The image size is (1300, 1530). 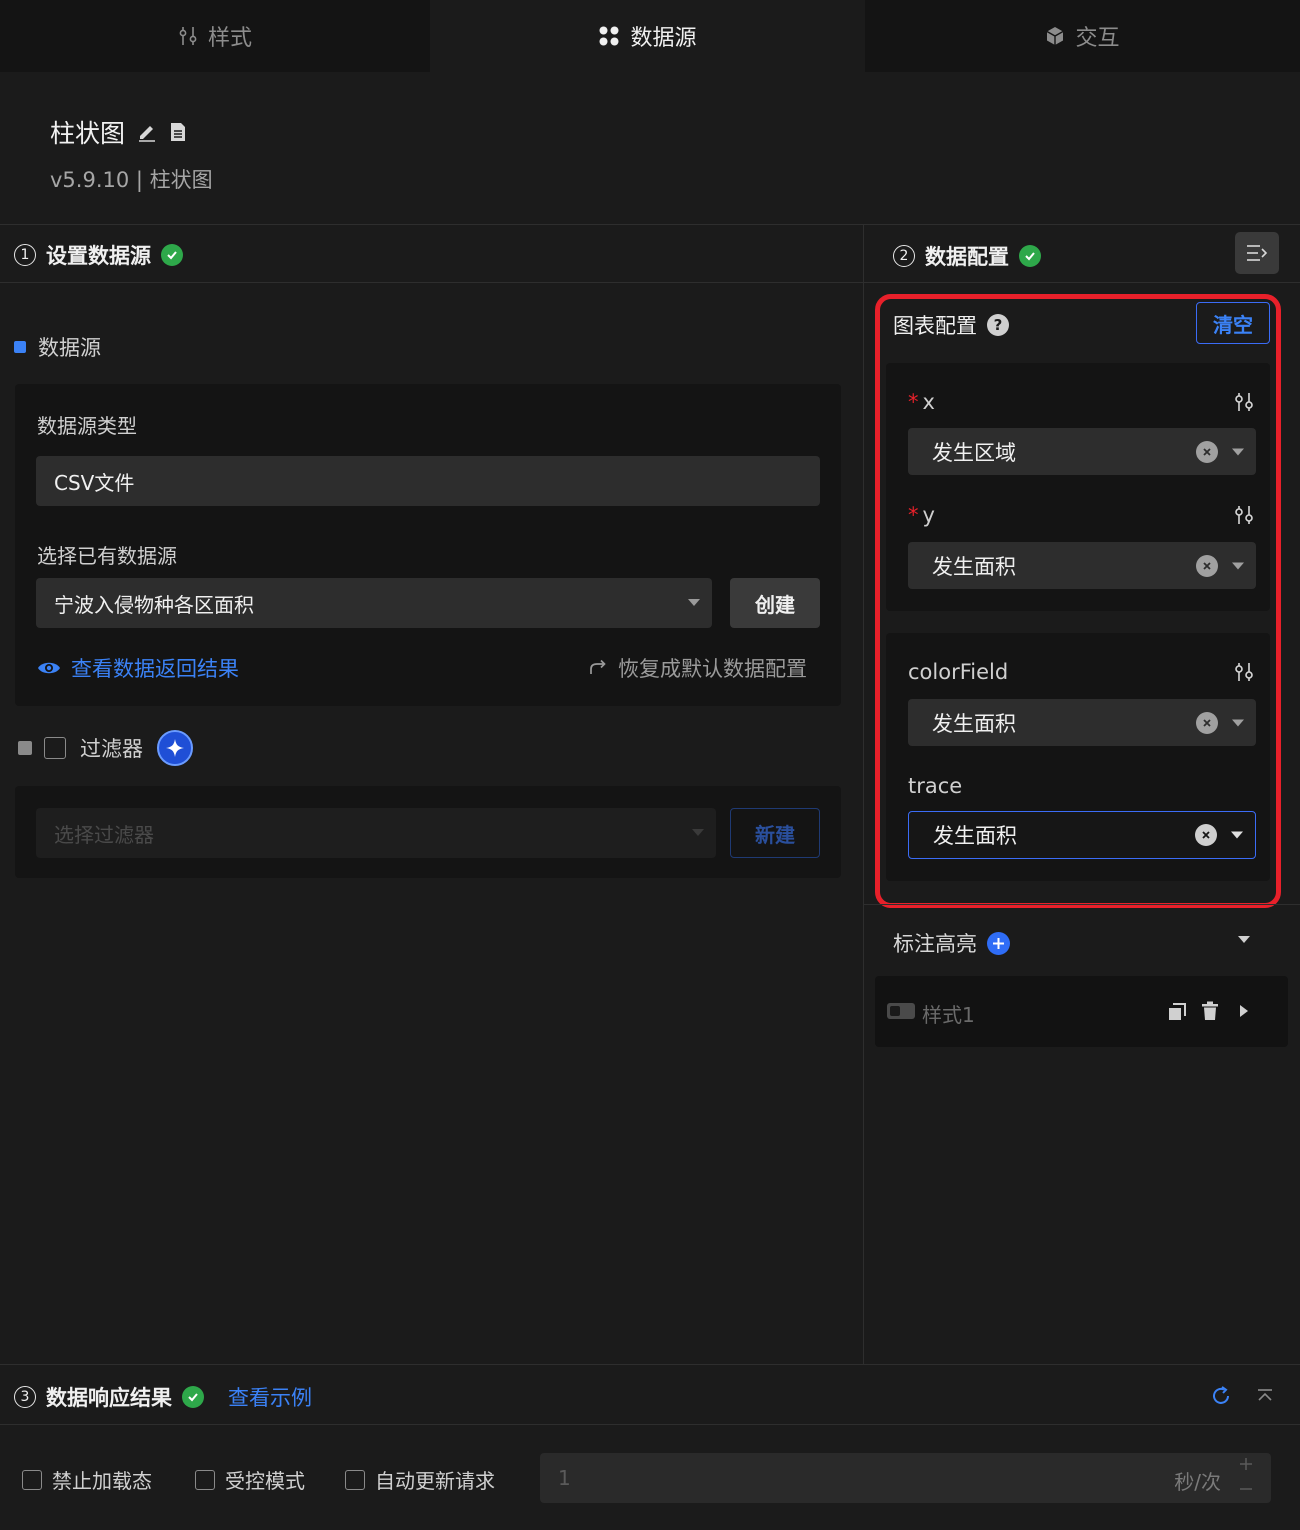 What do you see at coordinates (775, 833) in the screenshot?
I see `new-filter-button: 新建` at bounding box center [775, 833].